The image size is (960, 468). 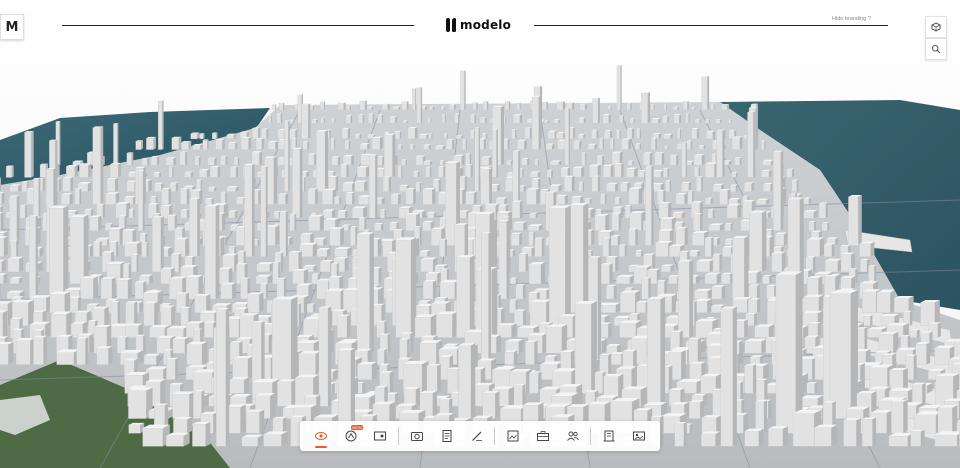 What do you see at coordinates (513, 436) in the screenshot?
I see `tool-image-frame` at bounding box center [513, 436].